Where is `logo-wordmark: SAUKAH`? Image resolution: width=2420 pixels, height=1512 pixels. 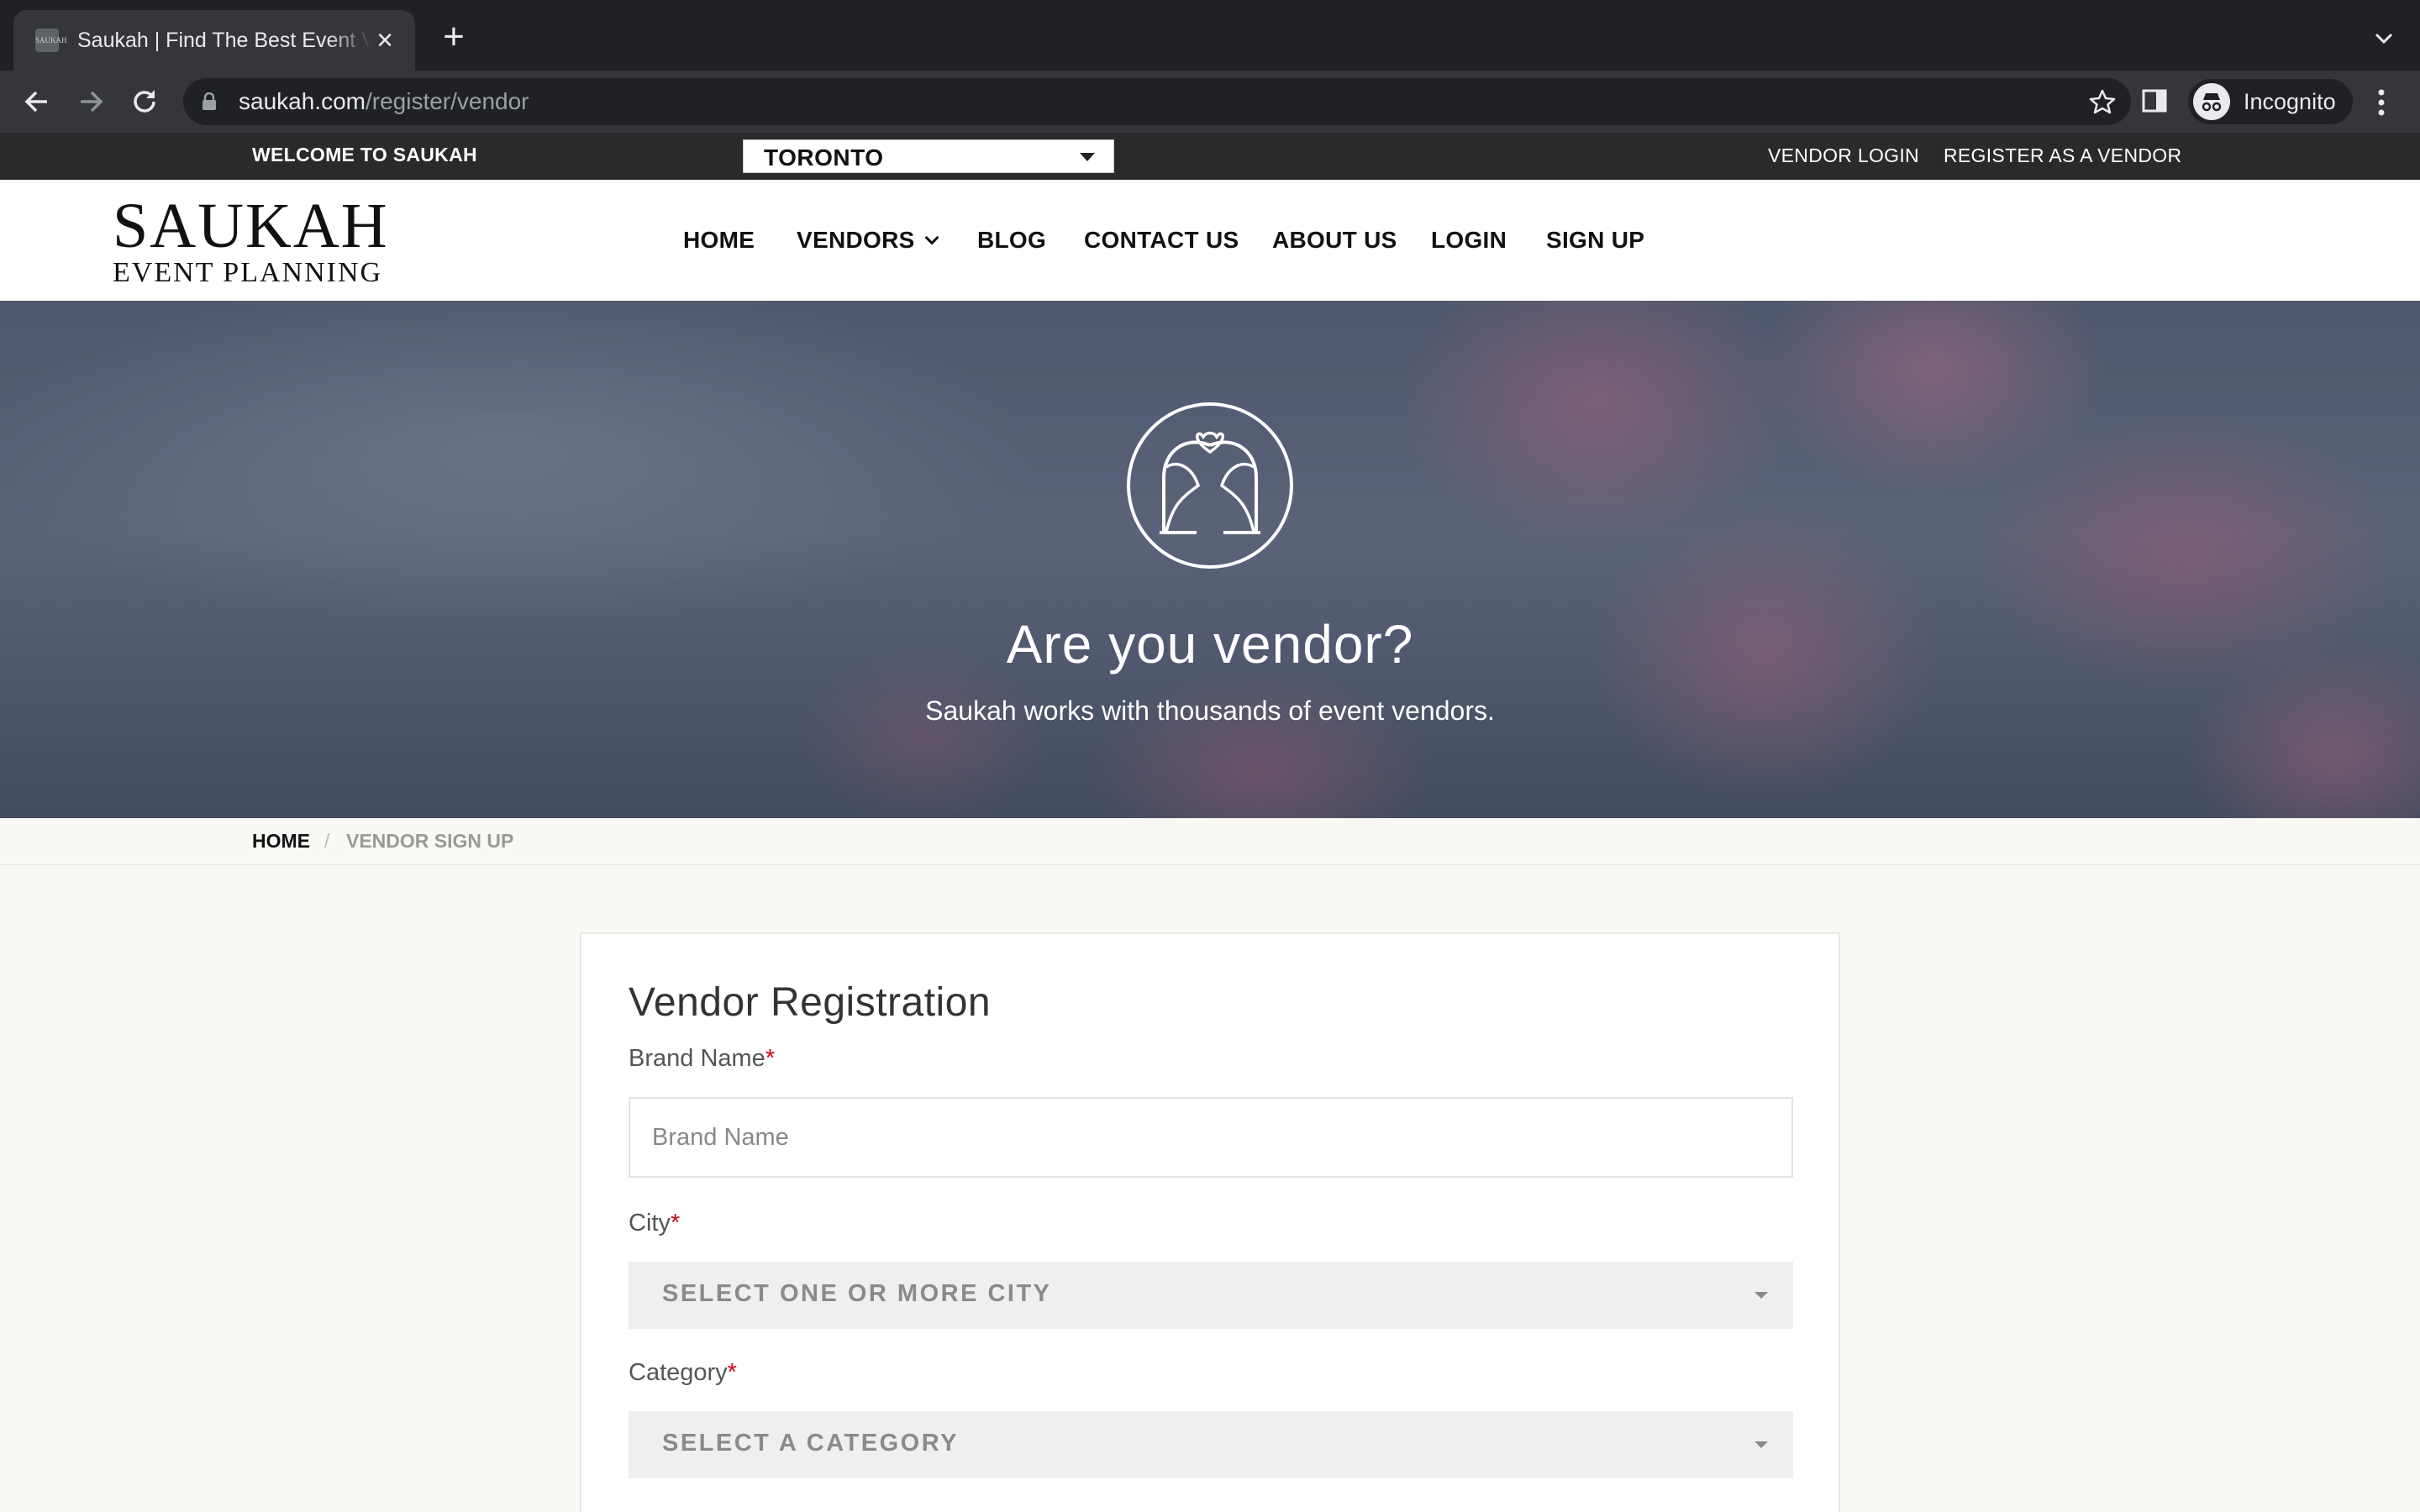 logo-wordmark: SAUKAH is located at coordinates (251, 226).